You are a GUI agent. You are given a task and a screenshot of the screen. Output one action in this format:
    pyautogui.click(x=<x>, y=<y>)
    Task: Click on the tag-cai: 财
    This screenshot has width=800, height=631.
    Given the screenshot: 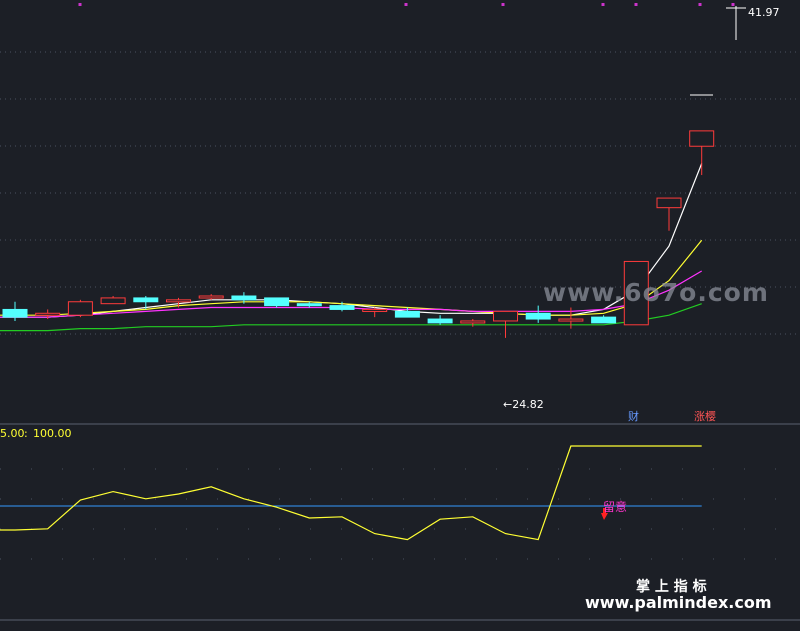 What is the action you would take?
    pyautogui.click(x=633, y=416)
    